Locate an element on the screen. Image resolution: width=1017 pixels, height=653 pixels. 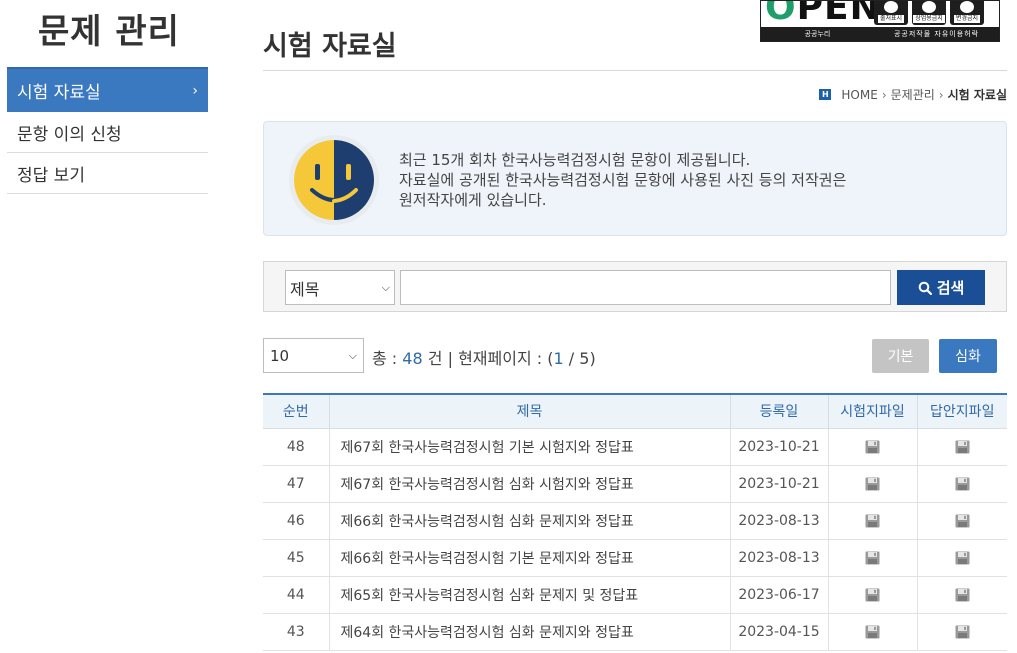
table-row: 44 제65회 한국사능력검정시험 심화 문제지 및 정답표 2023-06-17 is located at coordinates (635, 595).